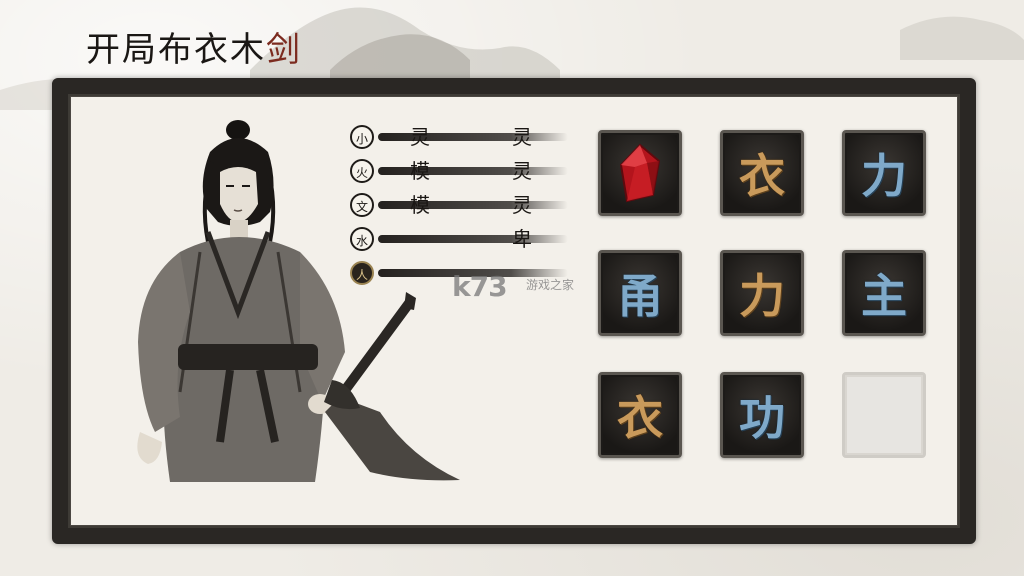 This screenshot has height=576, width=1024. I want to click on tile-char: 甬, so click(640, 293).